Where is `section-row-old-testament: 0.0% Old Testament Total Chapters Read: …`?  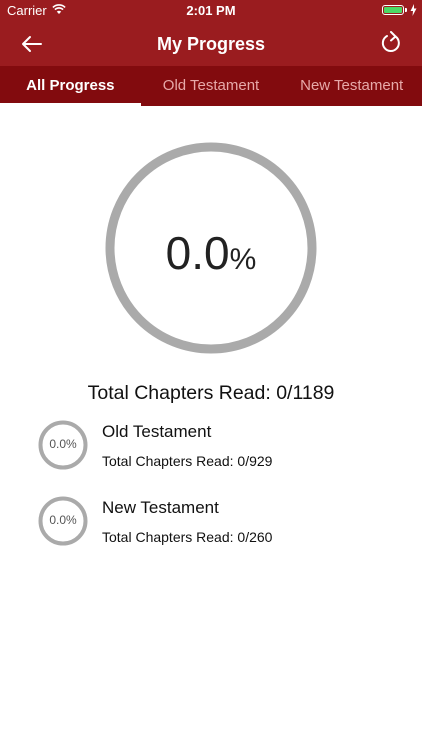
section-row-old-testament: 0.0% Old Testament Total Chapters Read: … is located at coordinates (211, 450).